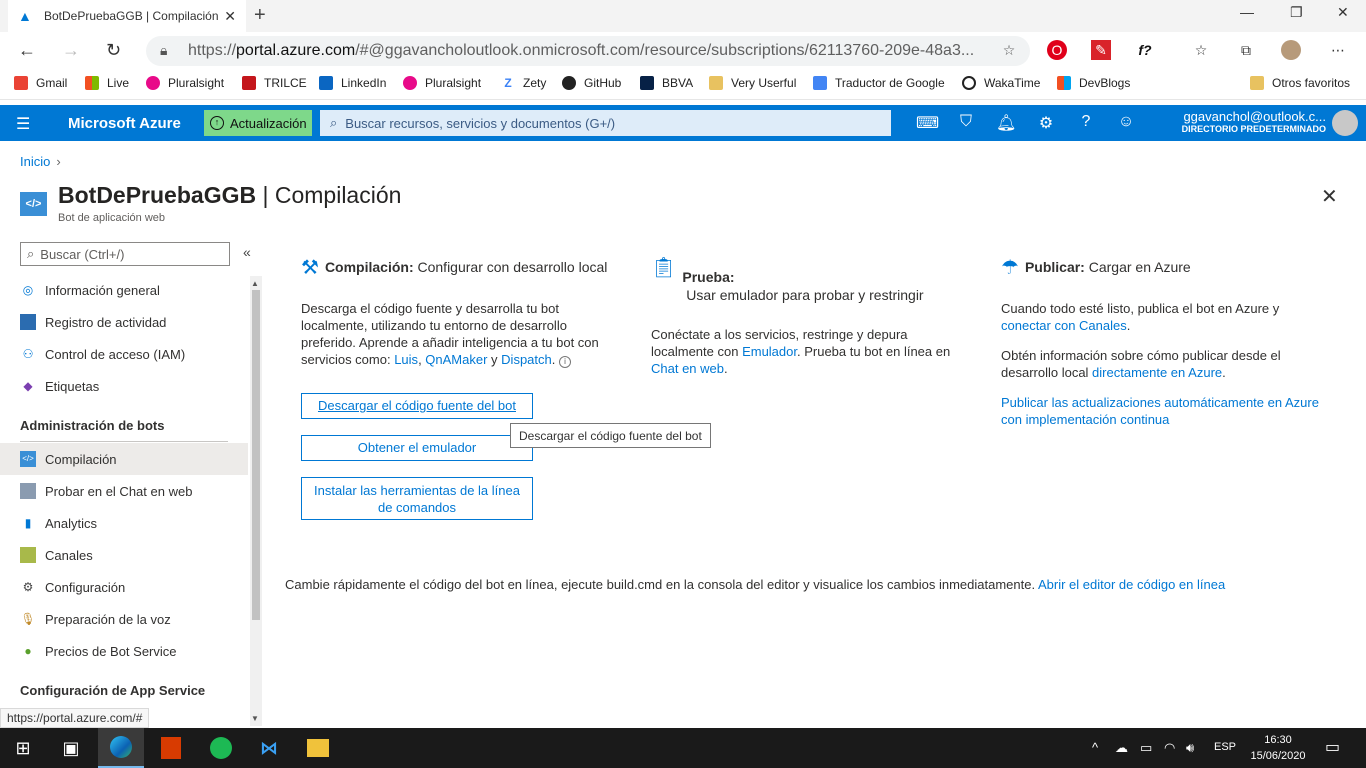 This screenshot has height=768, width=1366. I want to click on update-button: ↑ Actualización, so click(258, 123).